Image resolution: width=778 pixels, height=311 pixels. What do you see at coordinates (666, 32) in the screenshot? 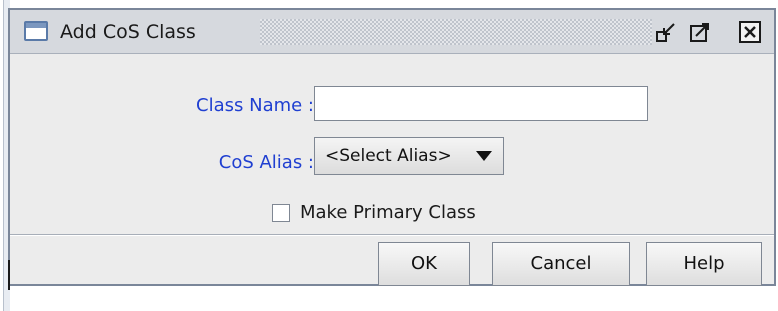
I see `iconify-icon` at bounding box center [666, 32].